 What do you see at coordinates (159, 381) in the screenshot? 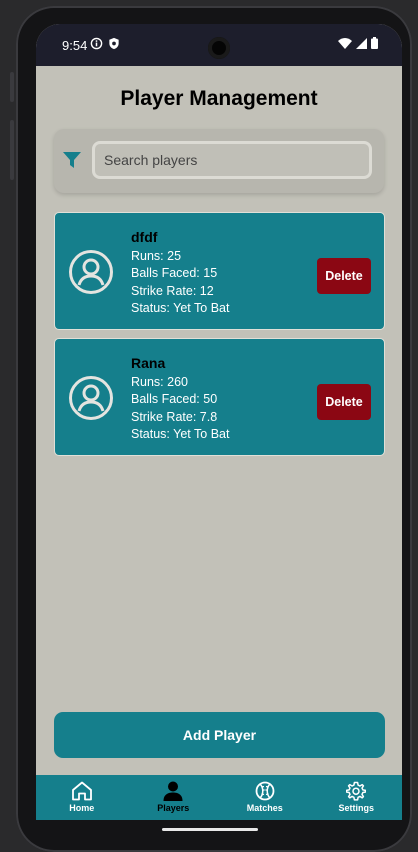
I see `player-runs: Runs: 260` at bounding box center [159, 381].